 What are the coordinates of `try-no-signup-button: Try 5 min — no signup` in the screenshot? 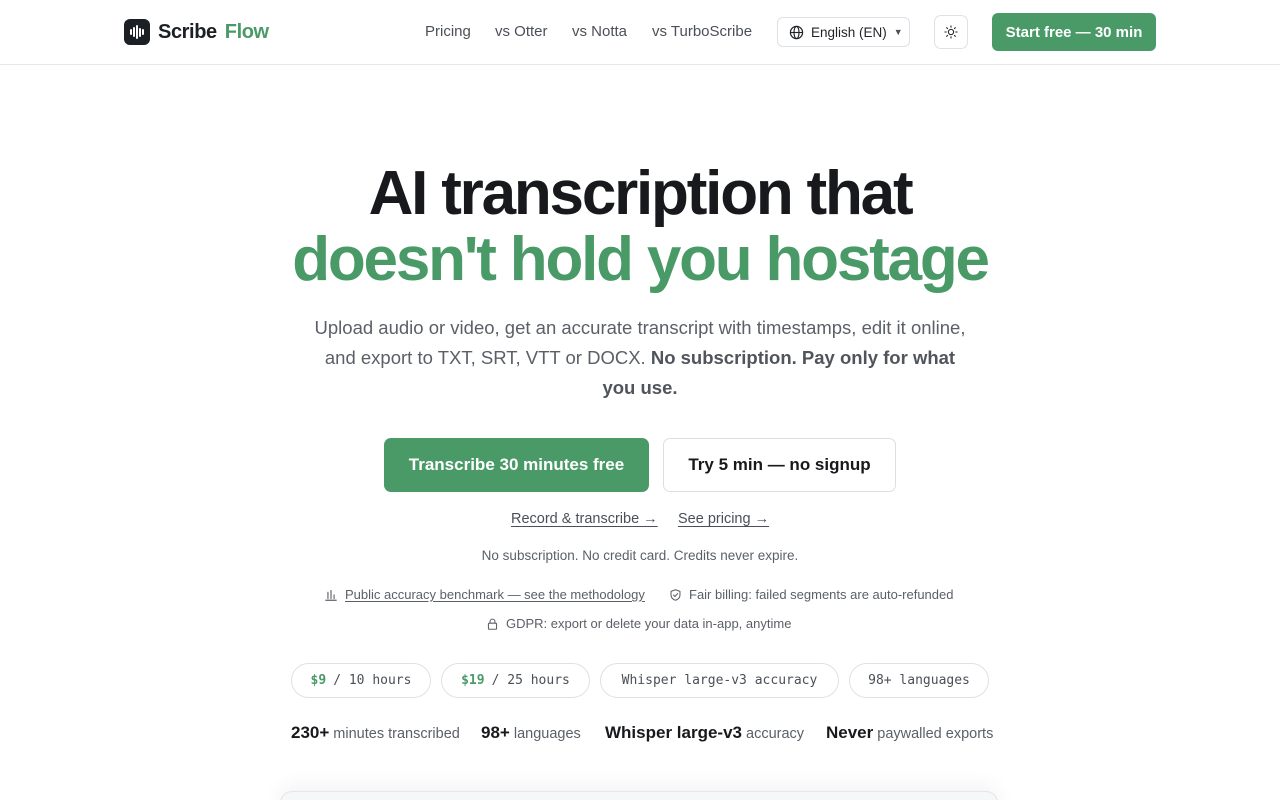 It's located at (779, 465).